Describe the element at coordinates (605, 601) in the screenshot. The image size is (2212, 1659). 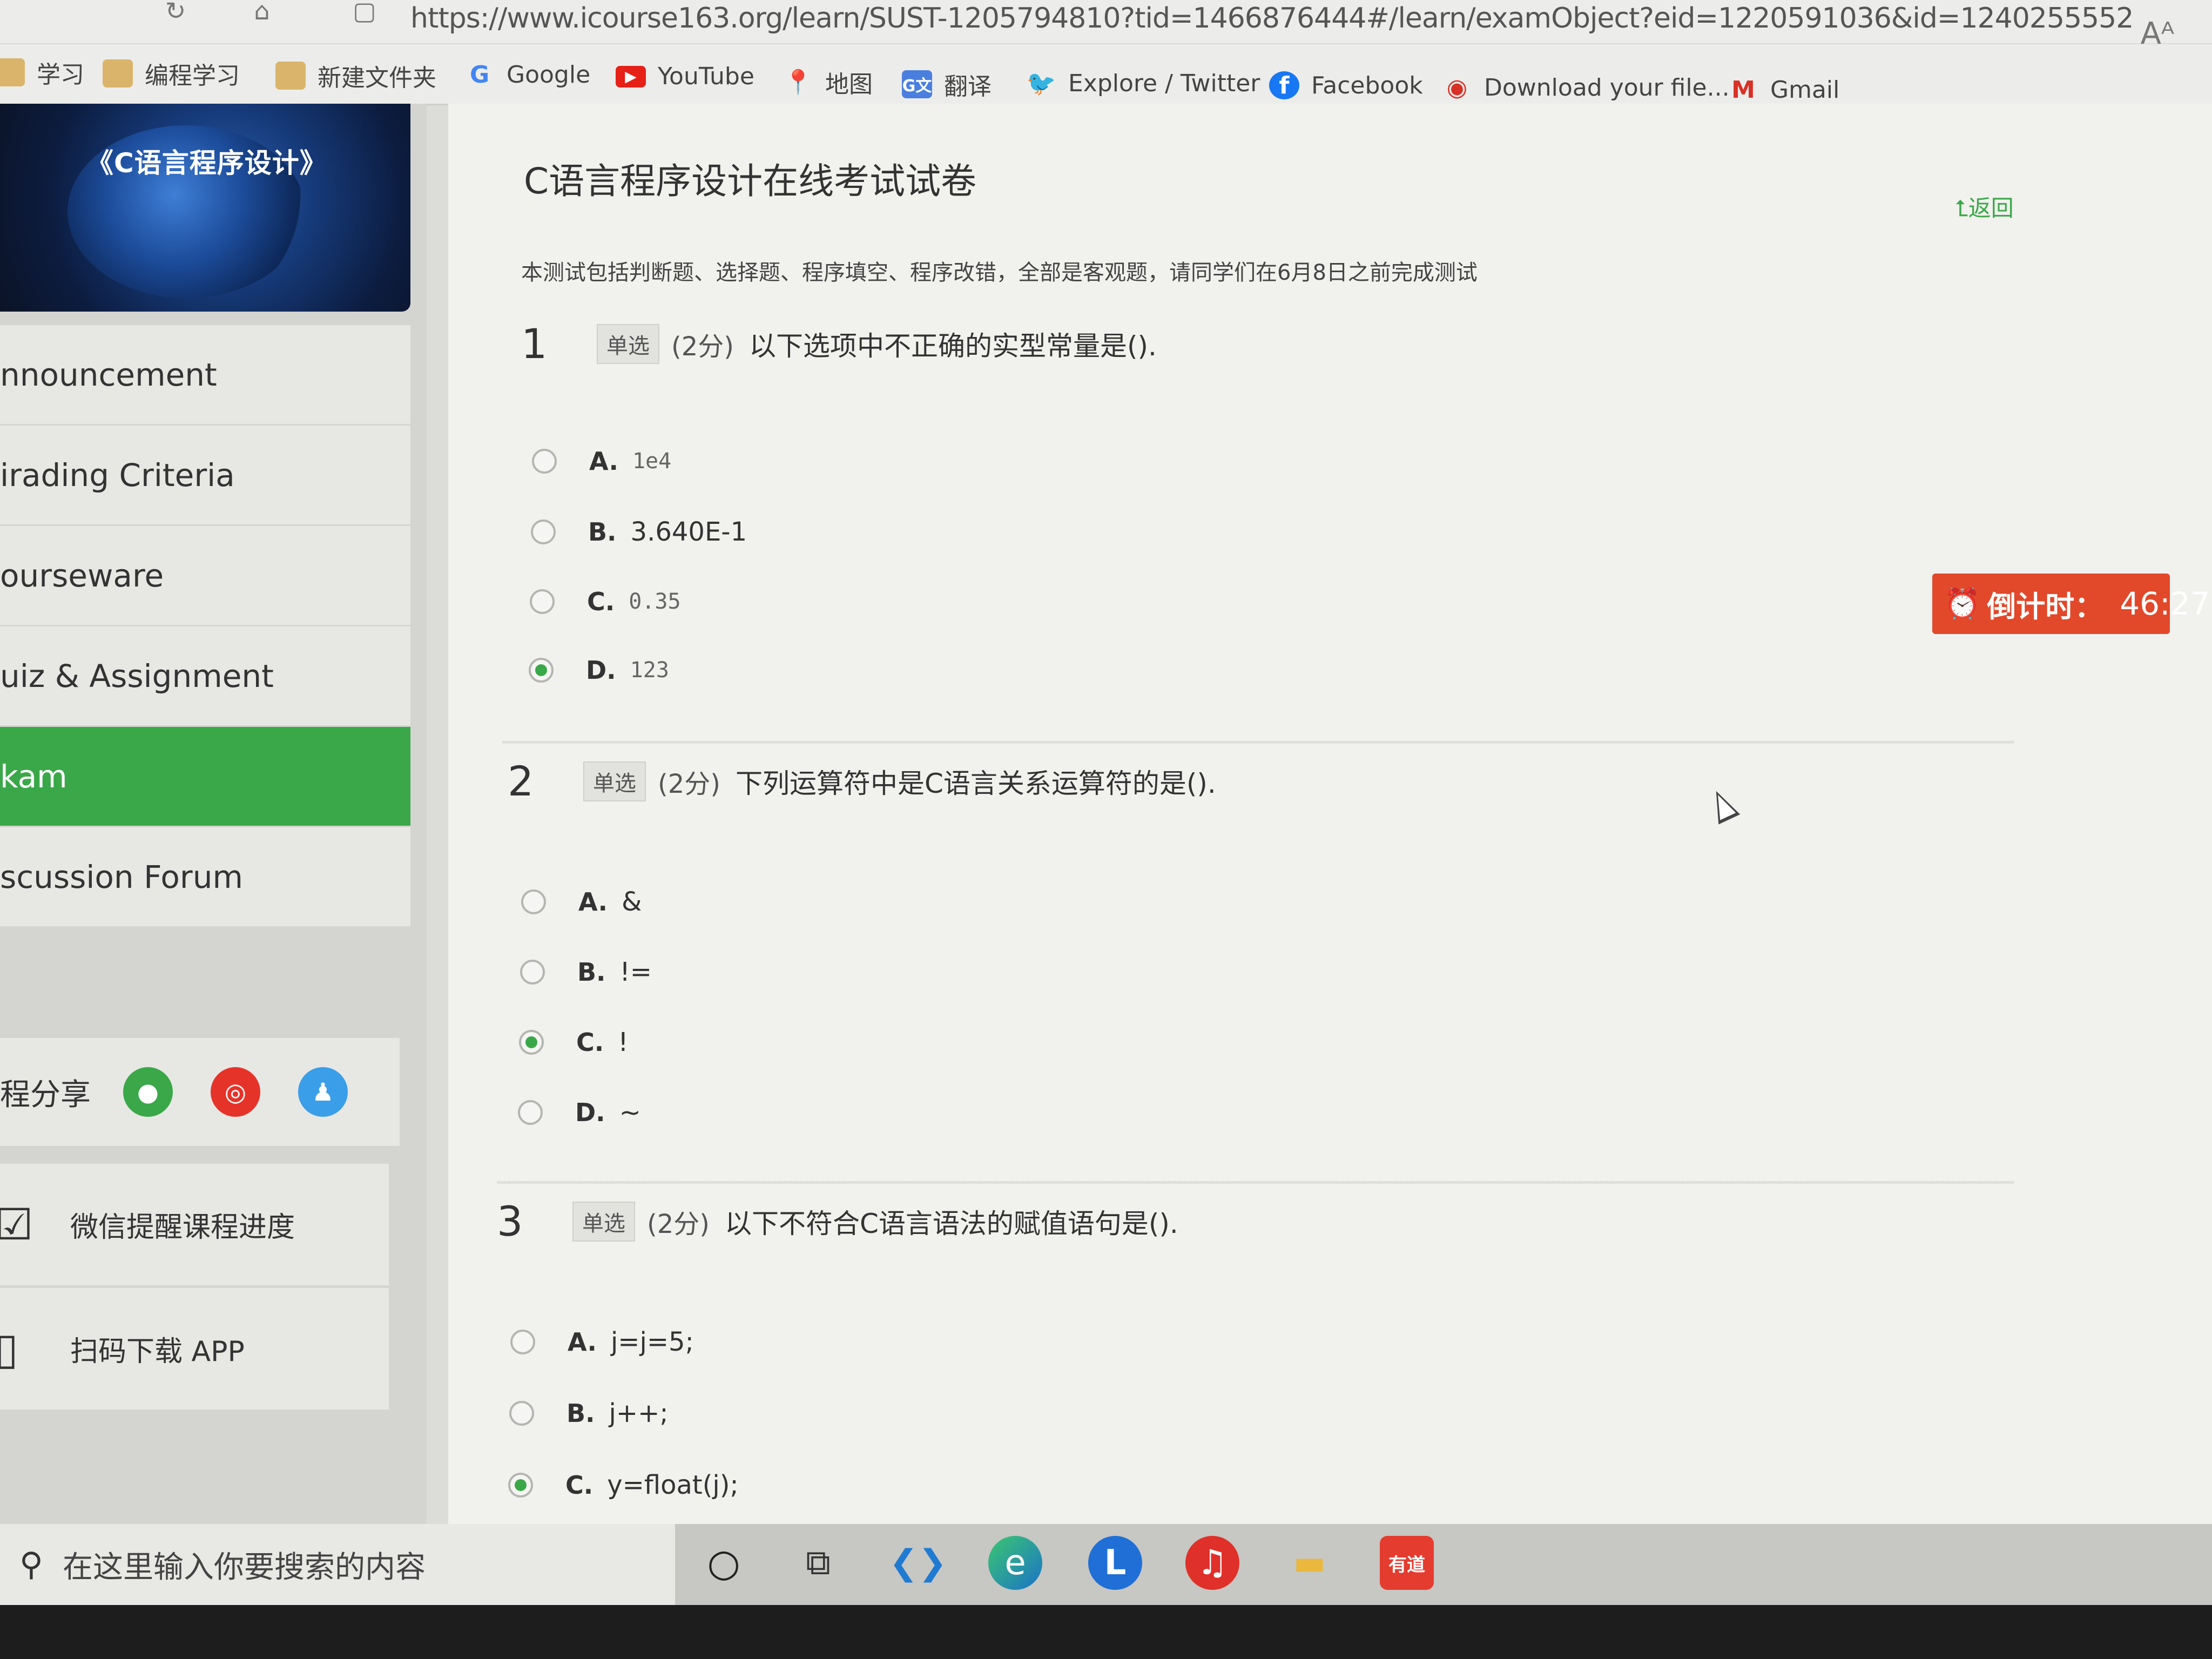
I see `option-c: C. 0.35` at that location.